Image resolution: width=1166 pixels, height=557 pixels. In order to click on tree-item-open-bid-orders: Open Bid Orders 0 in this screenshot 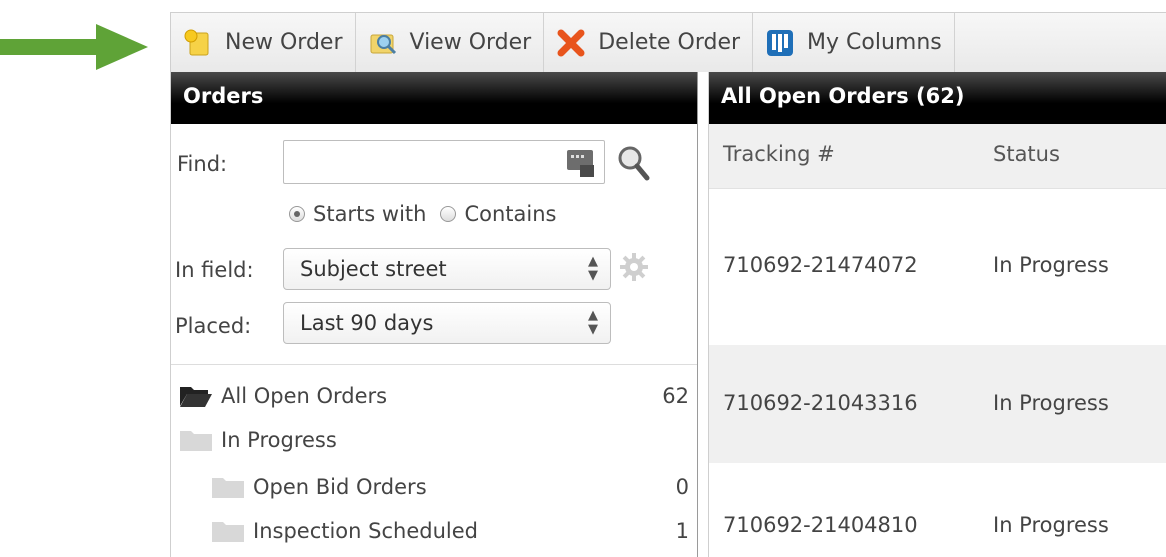, I will do `click(450, 487)`.